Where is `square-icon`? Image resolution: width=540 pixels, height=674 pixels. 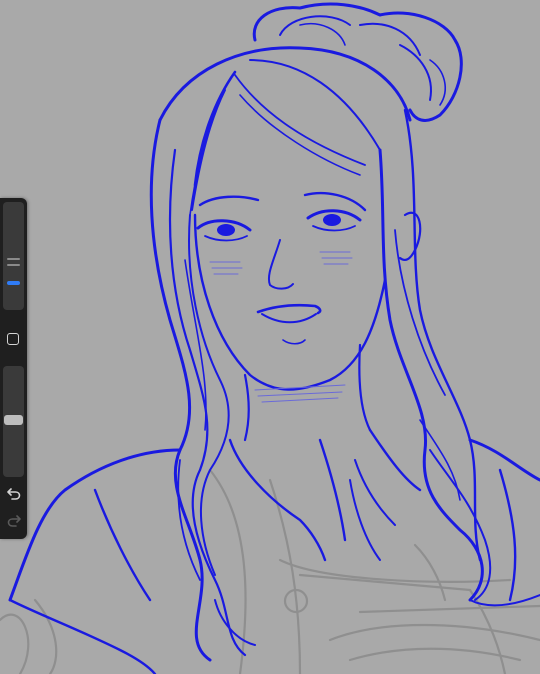 square-icon is located at coordinates (12, 338).